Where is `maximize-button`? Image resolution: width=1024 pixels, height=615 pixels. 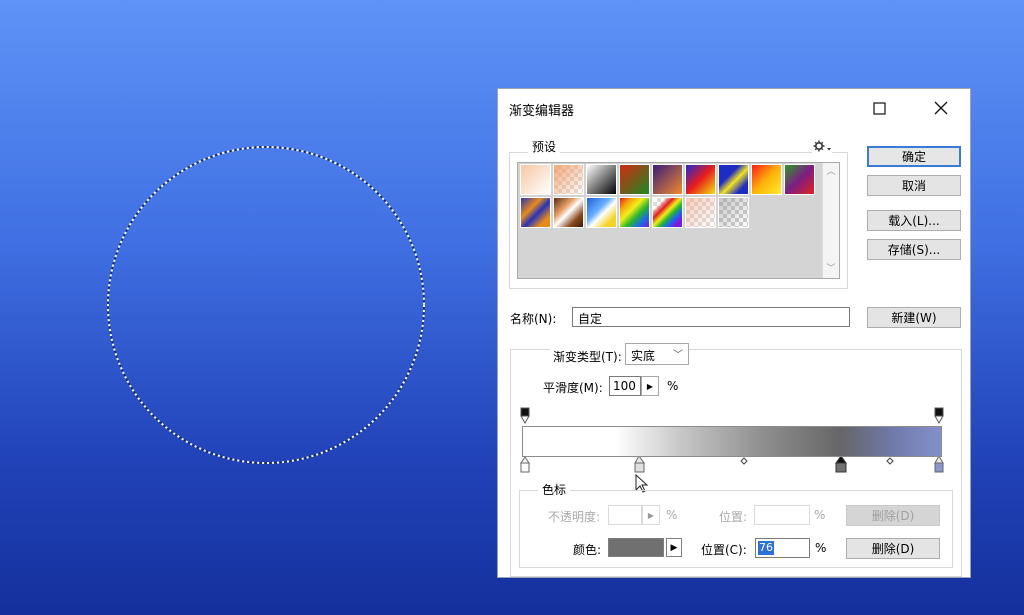
maximize-button is located at coordinates (879, 108).